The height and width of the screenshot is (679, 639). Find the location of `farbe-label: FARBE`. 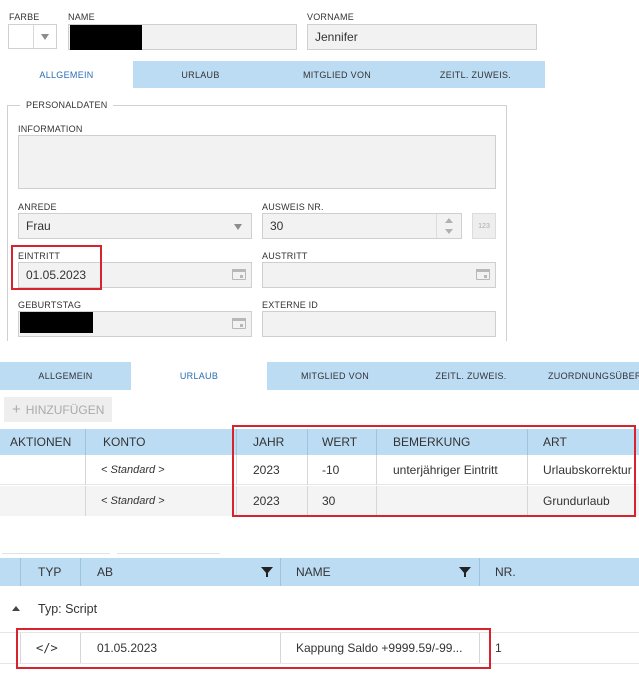

farbe-label: FARBE is located at coordinates (24, 17).